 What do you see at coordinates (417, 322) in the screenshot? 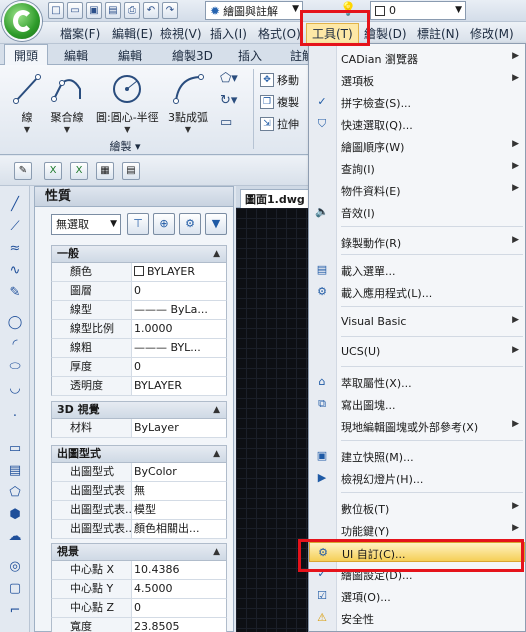
I see `tools-menu-item: Visual Basic ▶` at bounding box center [417, 322].